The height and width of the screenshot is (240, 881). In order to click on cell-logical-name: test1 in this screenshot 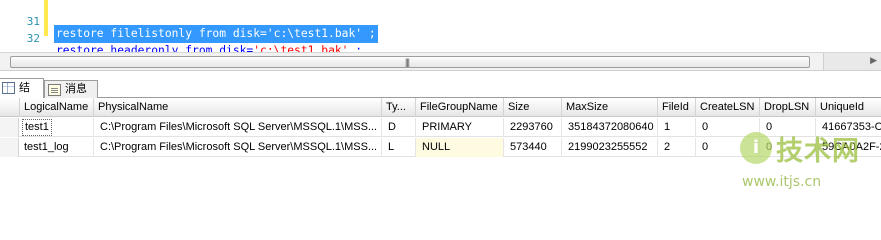, I will do `click(57, 127)`.